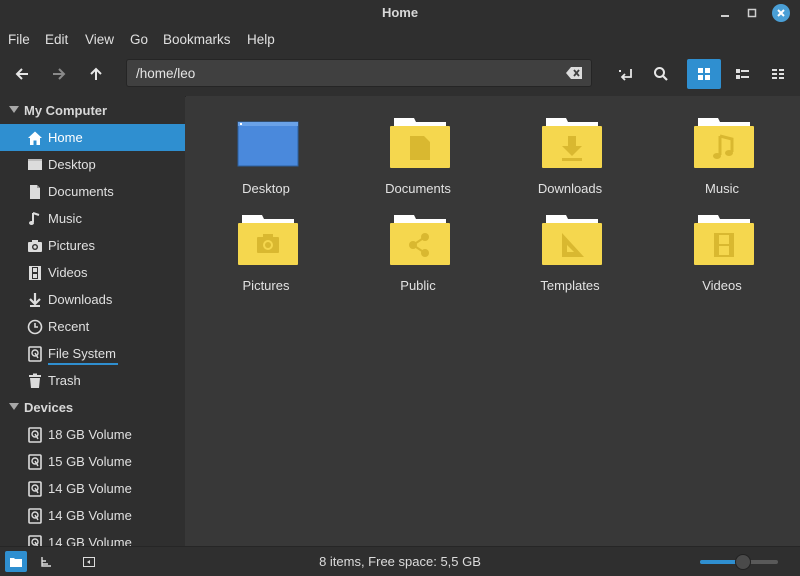 The width and height of the screenshot is (800, 576). Describe the element at coordinates (418, 246) in the screenshot. I see `file-item-public: Public` at that location.